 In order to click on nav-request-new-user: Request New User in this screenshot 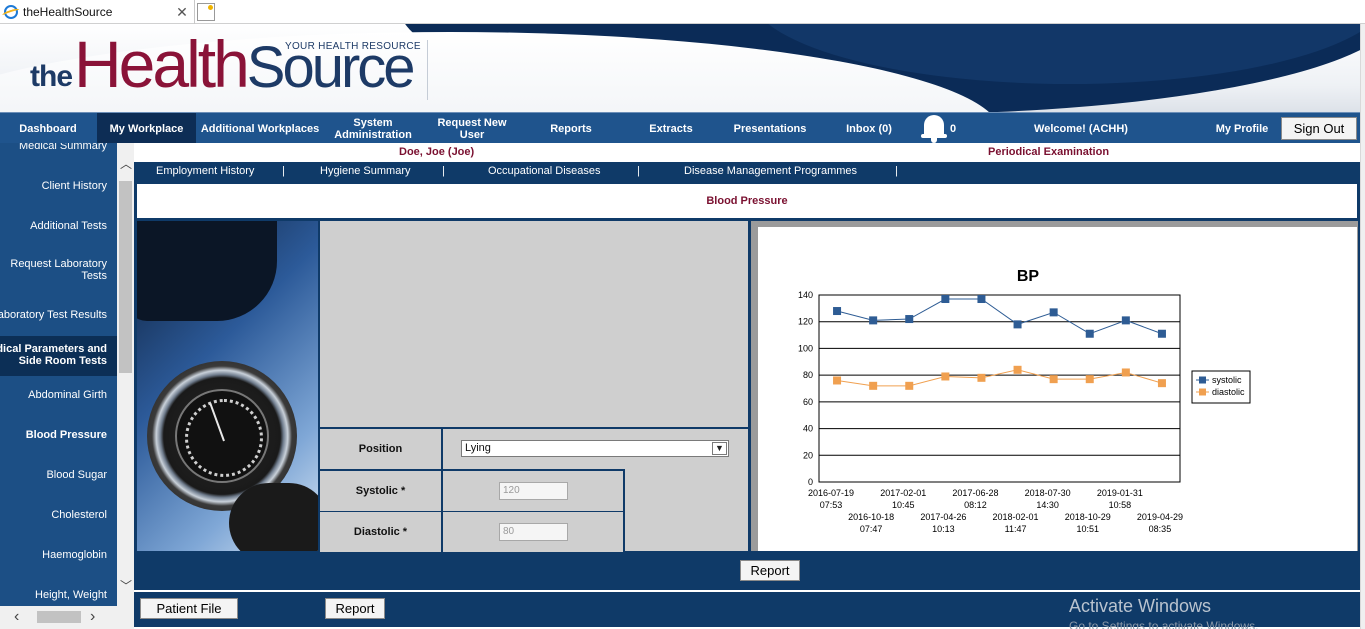, I will do `click(472, 128)`.